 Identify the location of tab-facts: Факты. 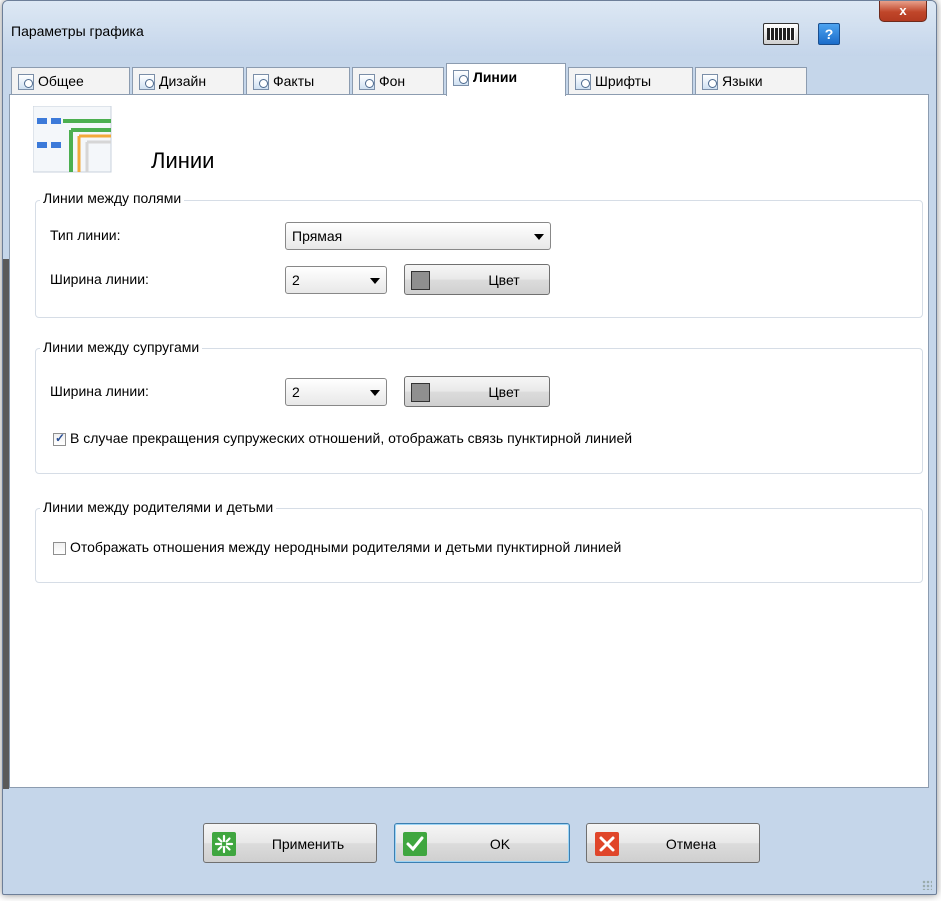
(298, 81).